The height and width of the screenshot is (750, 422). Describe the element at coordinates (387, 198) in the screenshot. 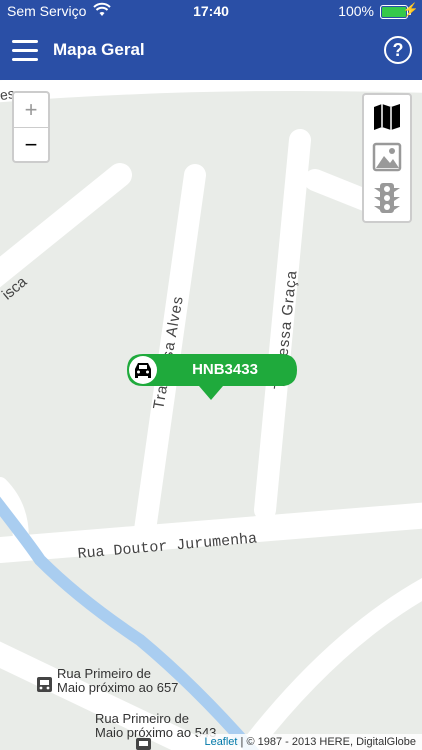

I see `traffic-layer-icon` at that location.